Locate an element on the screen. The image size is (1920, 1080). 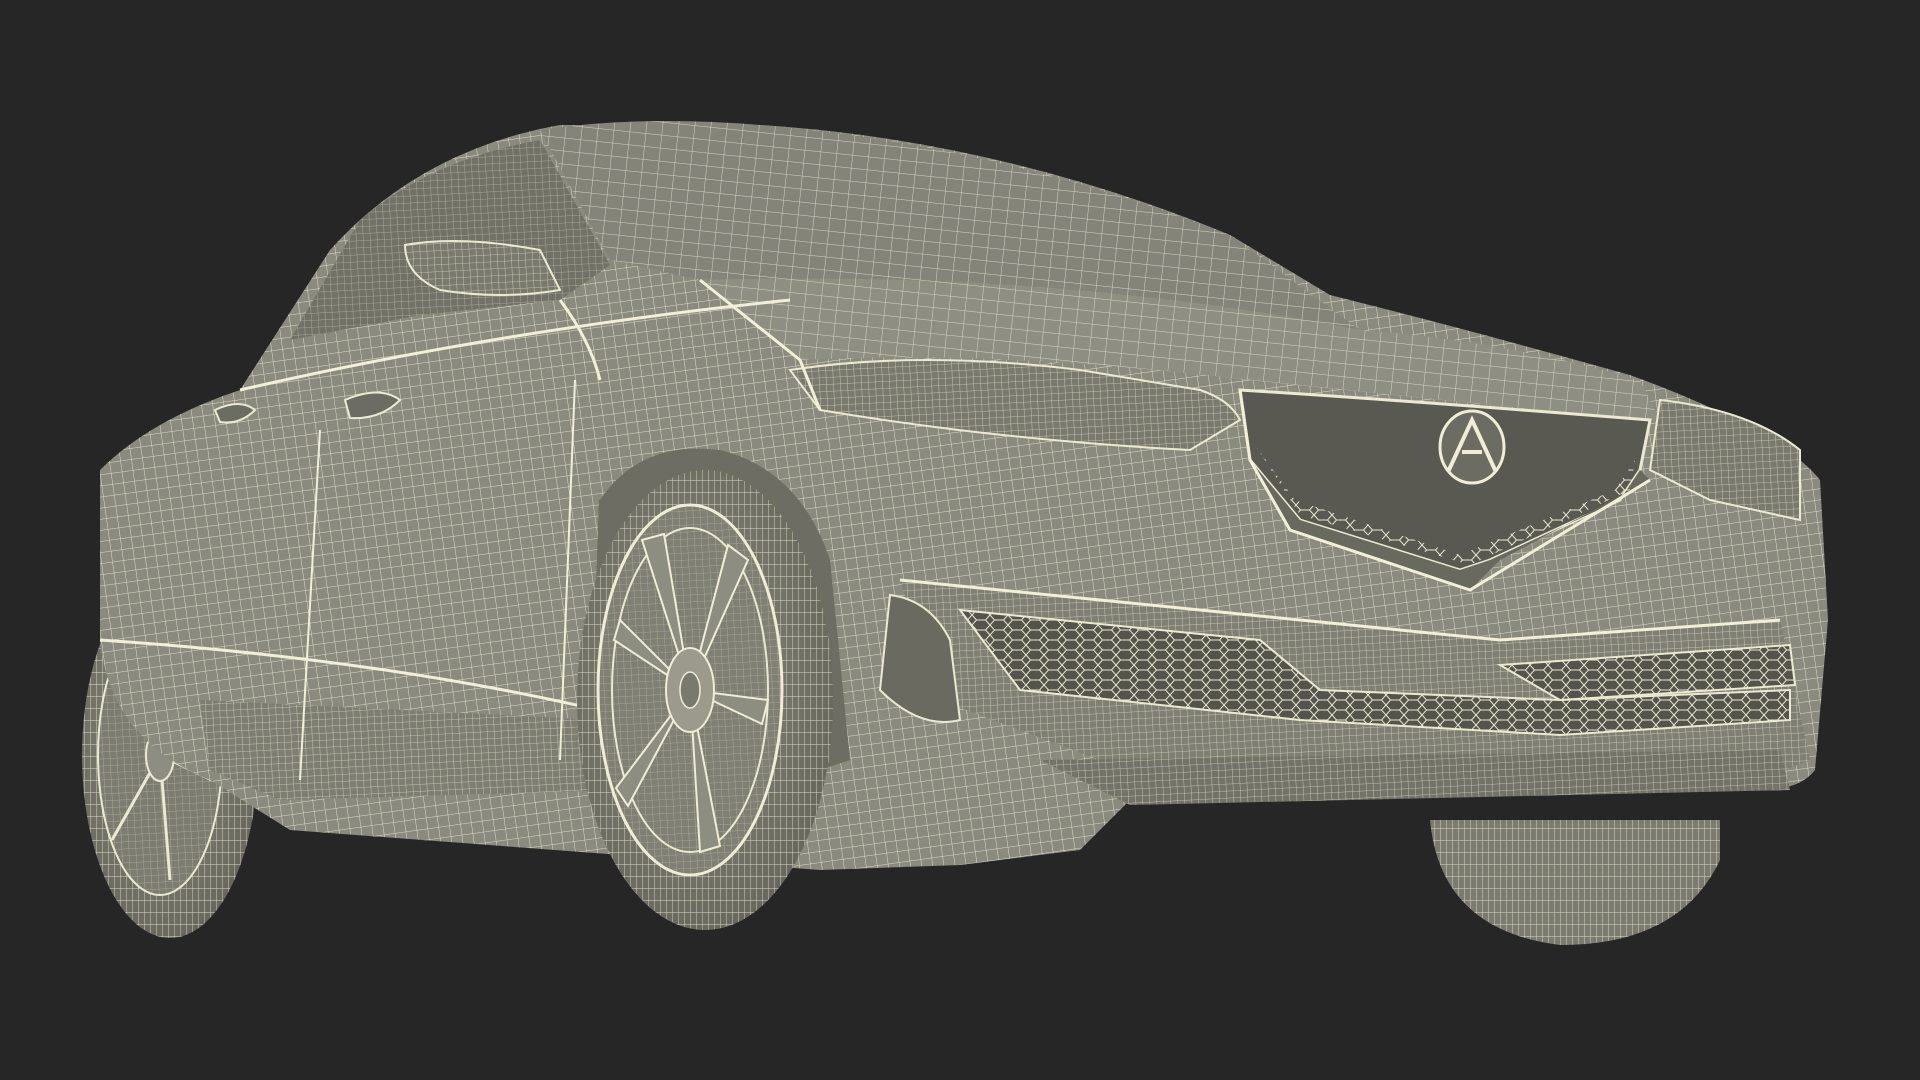
front-right-wheel is located at coordinates (1575, 882).